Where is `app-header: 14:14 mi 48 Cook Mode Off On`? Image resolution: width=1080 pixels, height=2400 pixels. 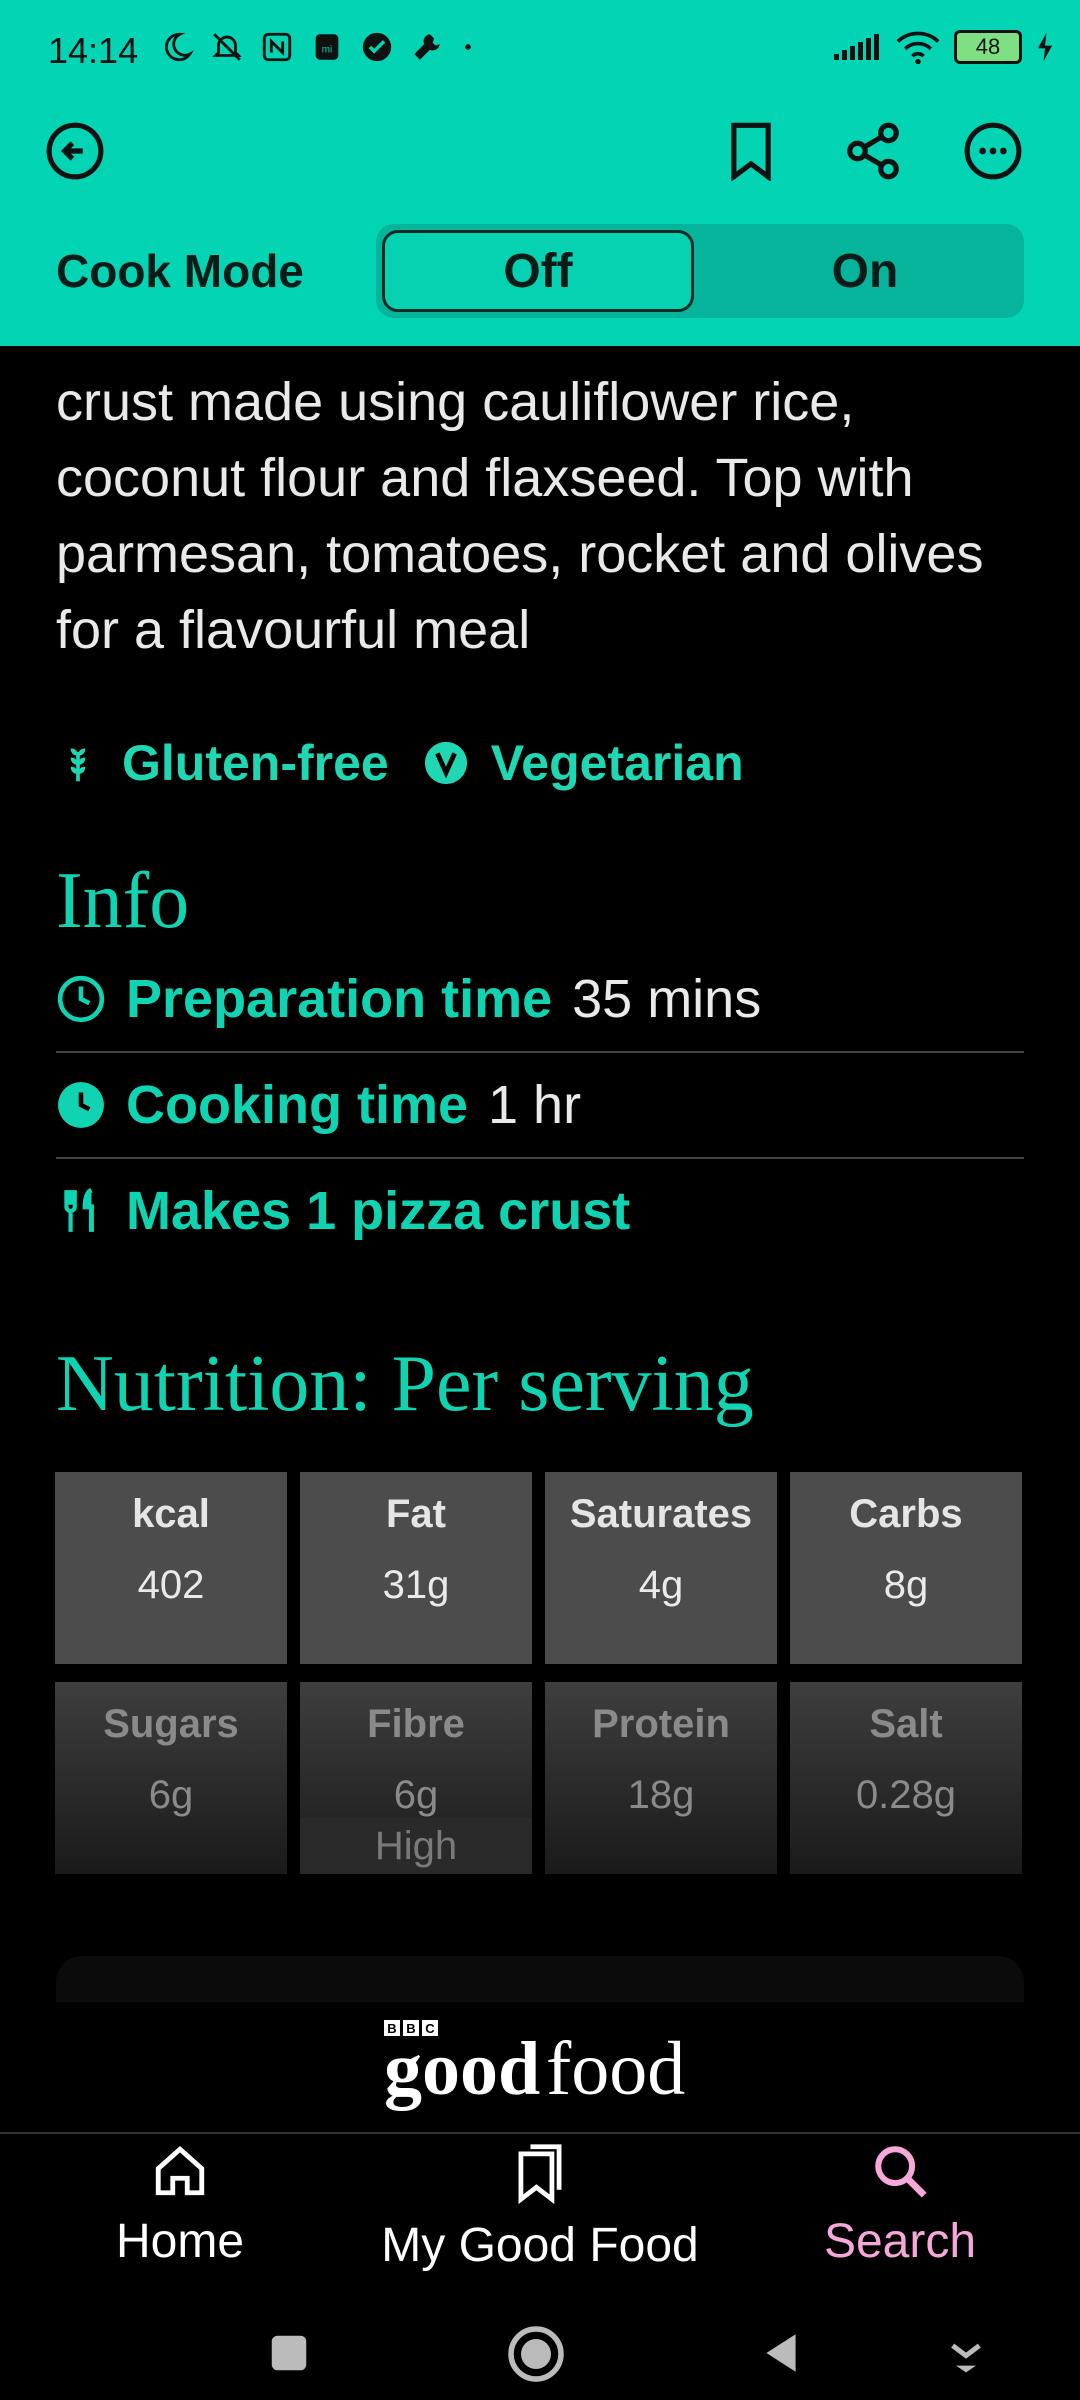
app-header: 14:14 mi 48 Cook Mode Off On is located at coordinates (540, 173).